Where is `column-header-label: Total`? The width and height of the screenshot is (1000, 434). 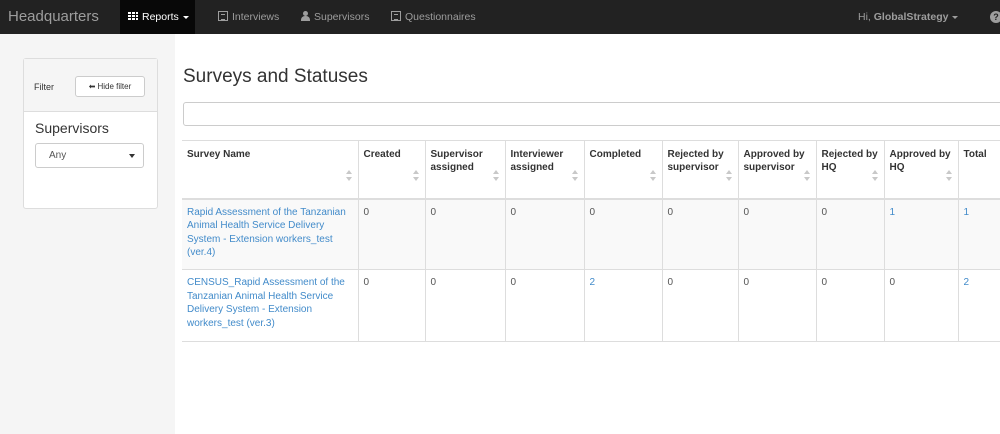
column-header-label: Total is located at coordinates (975, 154).